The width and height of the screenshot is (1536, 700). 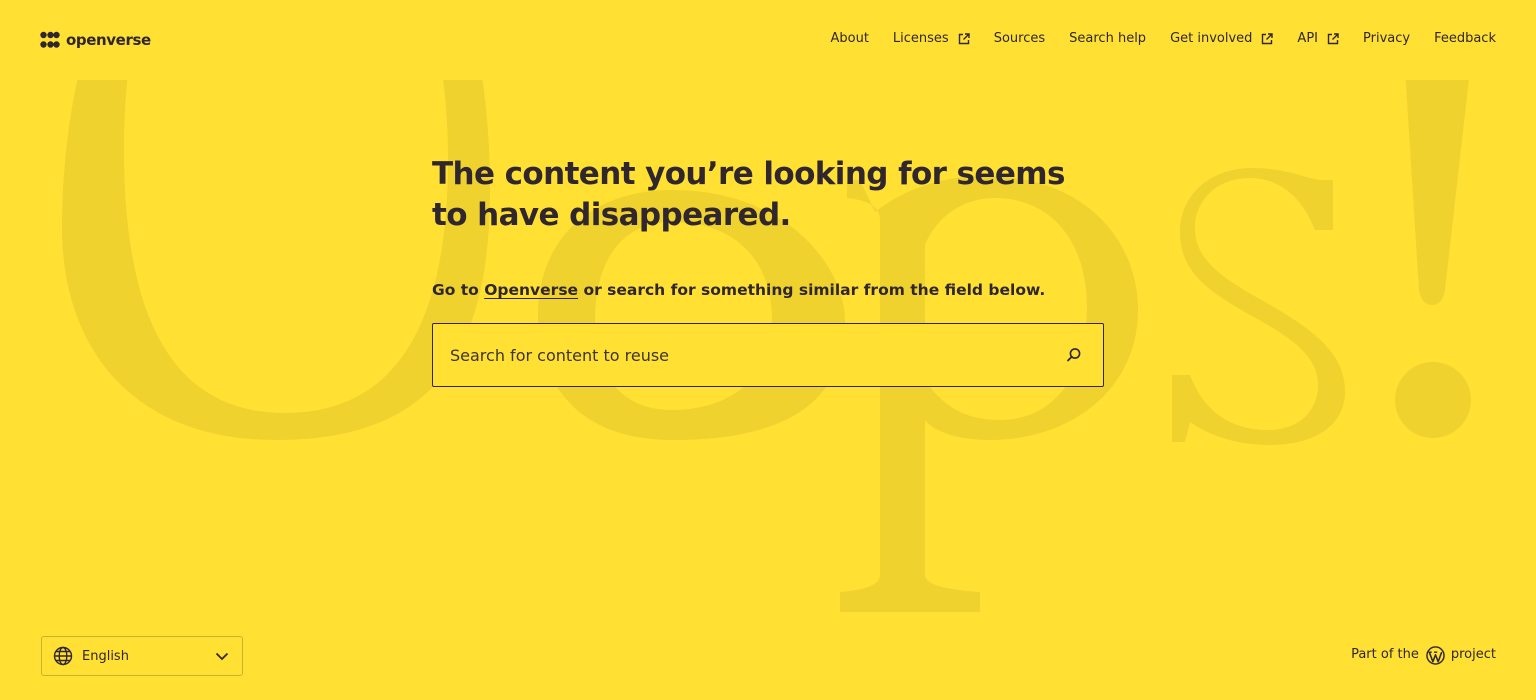 What do you see at coordinates (1473, 654) in the screenshot?
I see `credit-suffix: project` at bounding box center [1473, 654].